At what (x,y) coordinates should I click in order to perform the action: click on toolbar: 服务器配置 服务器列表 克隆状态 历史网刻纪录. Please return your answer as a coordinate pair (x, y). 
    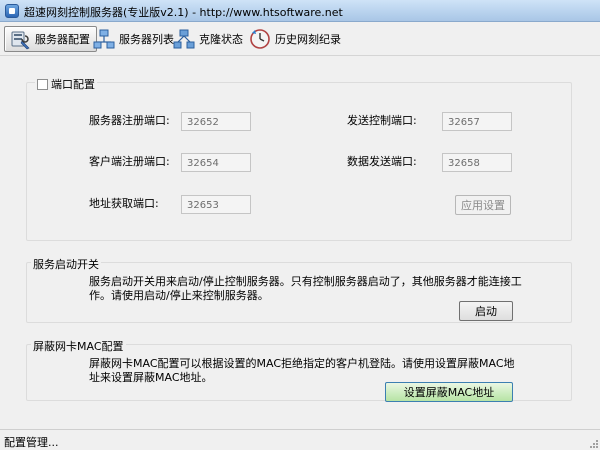
    Looking at the image, I should click on (300, 39).